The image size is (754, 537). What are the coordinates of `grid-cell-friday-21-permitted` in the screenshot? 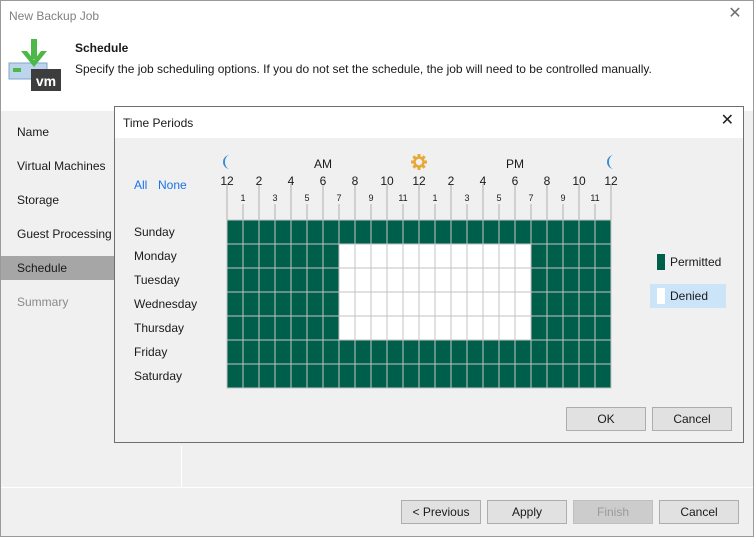 It's located at (571, 352).